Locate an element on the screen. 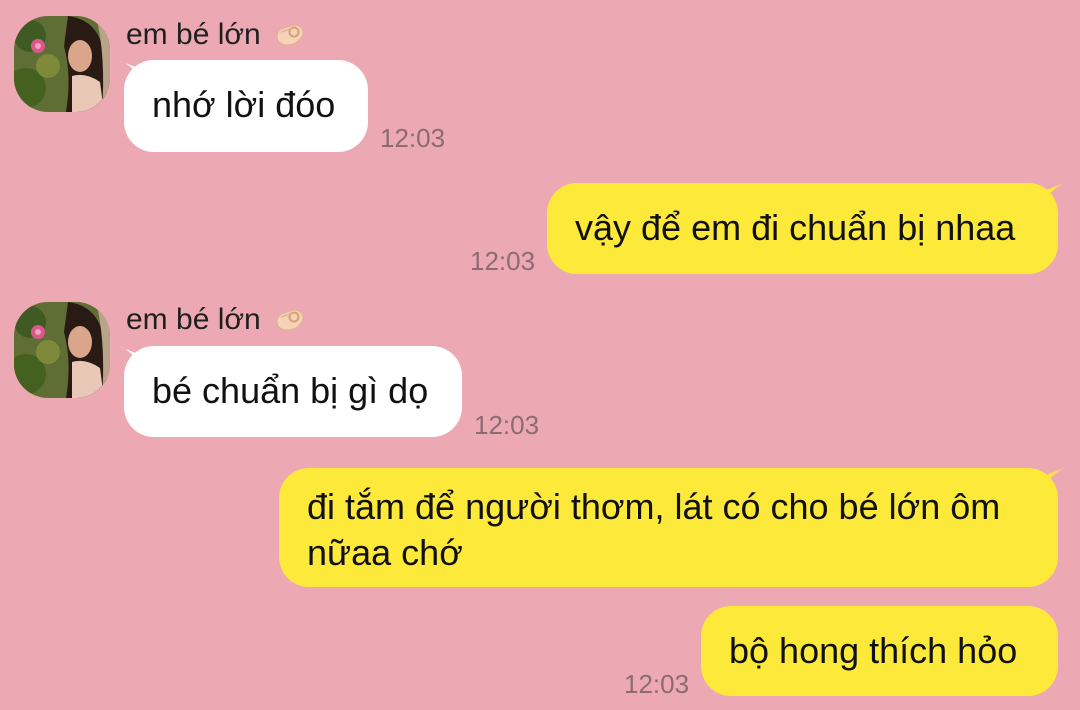  outgoing-message-bubble: bộ hong thích hỏo is located at coordinates (879, 651).